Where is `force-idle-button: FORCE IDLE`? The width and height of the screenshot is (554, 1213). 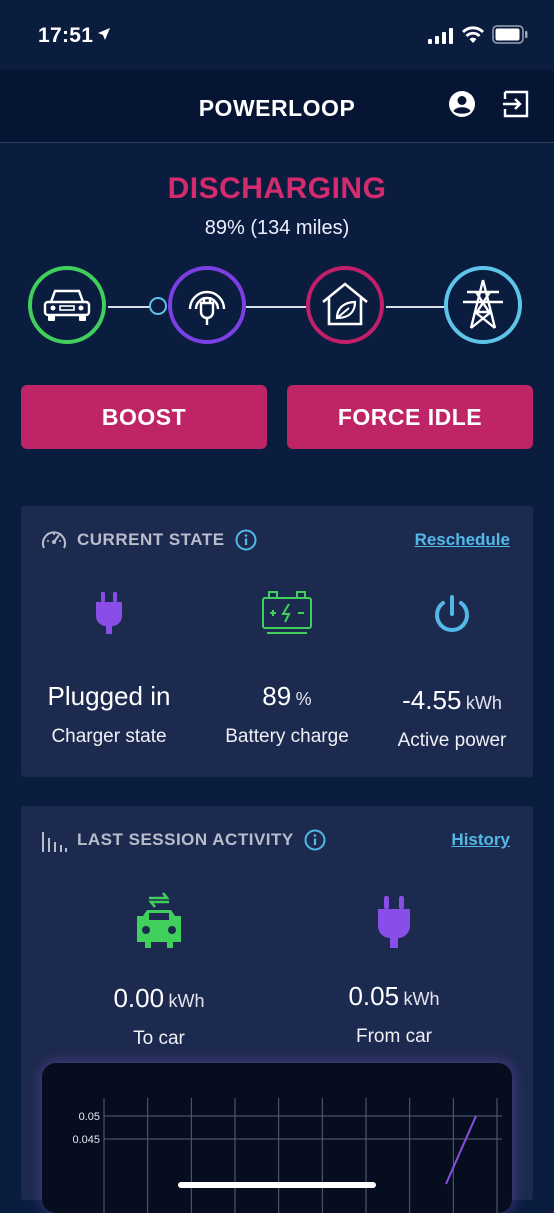
force-idle-button: FORCE IDLE is located at coordinates (410, 417).